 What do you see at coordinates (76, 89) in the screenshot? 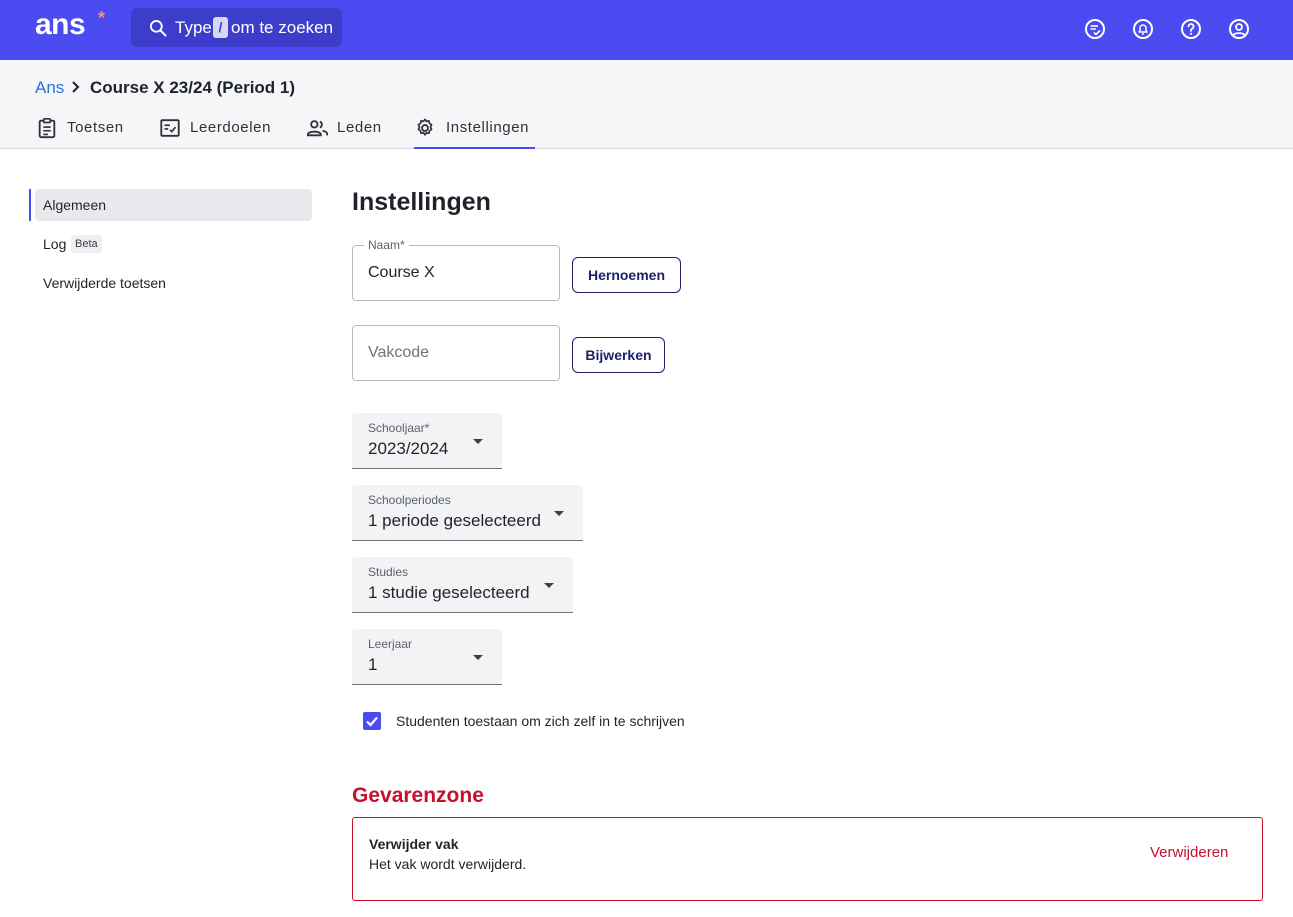
I see `chevron-right-icon` at bounding box center [76, 89].